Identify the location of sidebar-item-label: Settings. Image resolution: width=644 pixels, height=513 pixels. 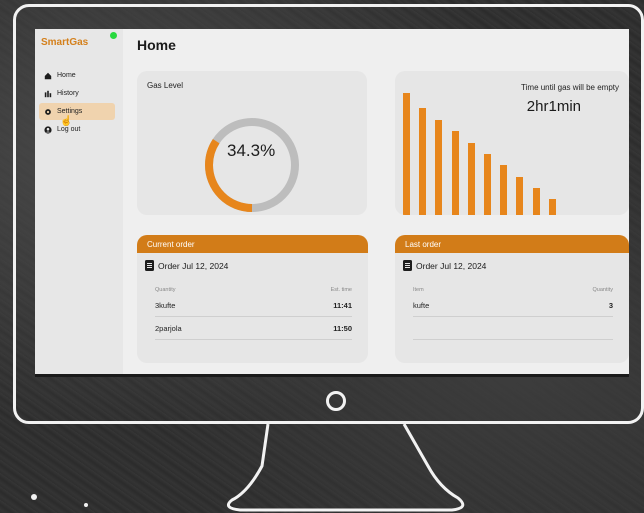
(70, 111).